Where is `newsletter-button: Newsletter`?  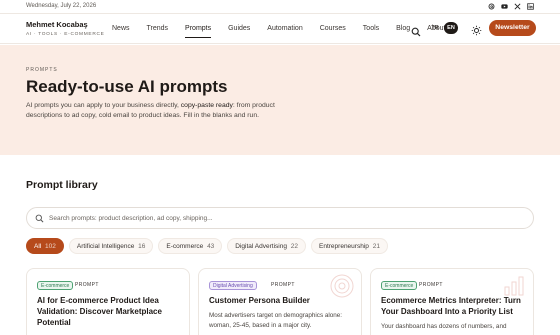
newsletter-button: Newsletter is located at coordinates (512, 28).